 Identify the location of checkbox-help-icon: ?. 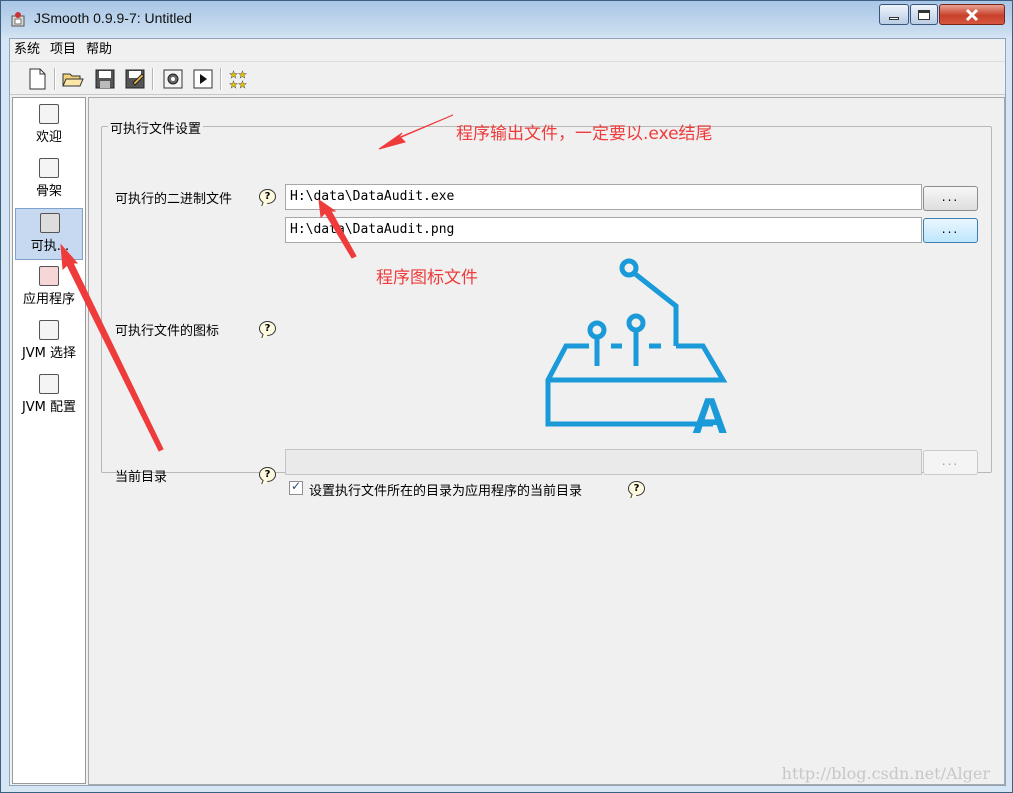
(636, 488).